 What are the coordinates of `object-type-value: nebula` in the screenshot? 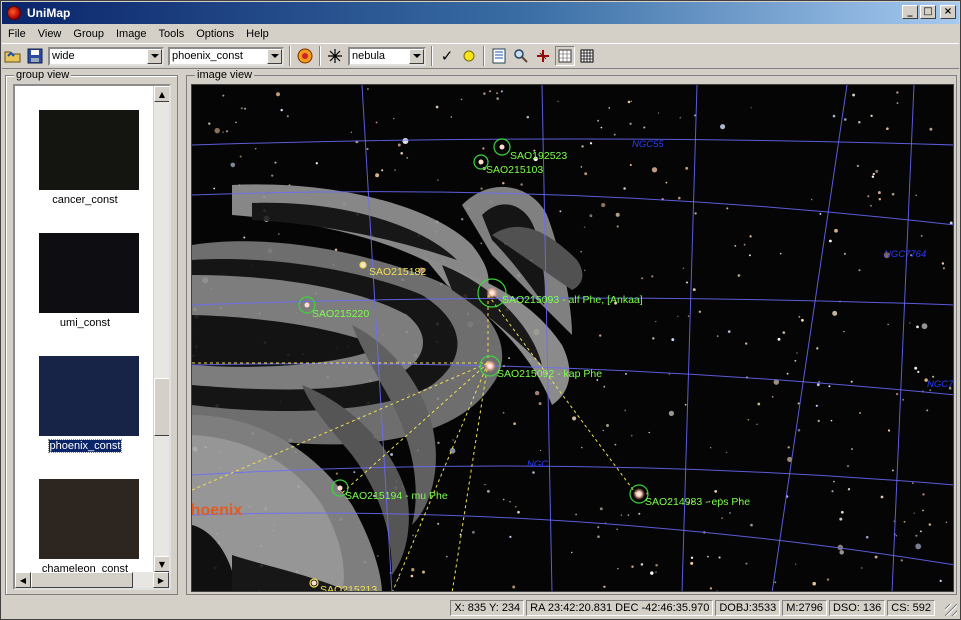 It's located at (369, 56).